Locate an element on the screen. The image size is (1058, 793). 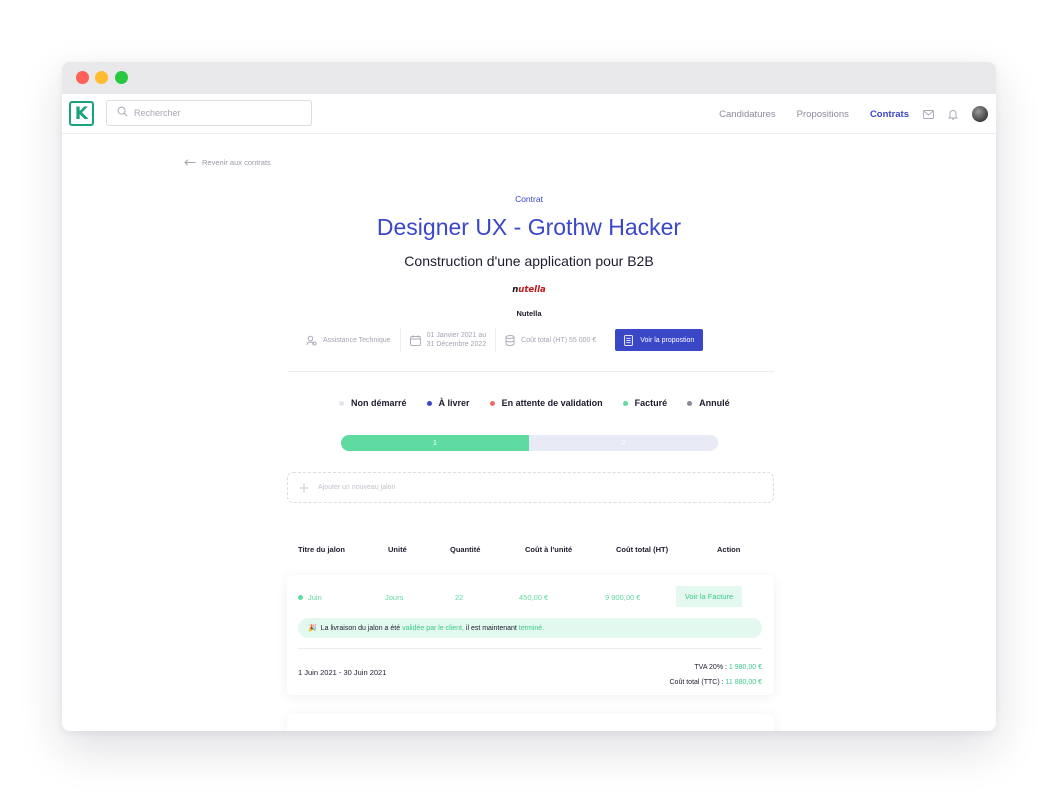
view-proposal-label: Voir la propostion is located at coordinates (667, 340).